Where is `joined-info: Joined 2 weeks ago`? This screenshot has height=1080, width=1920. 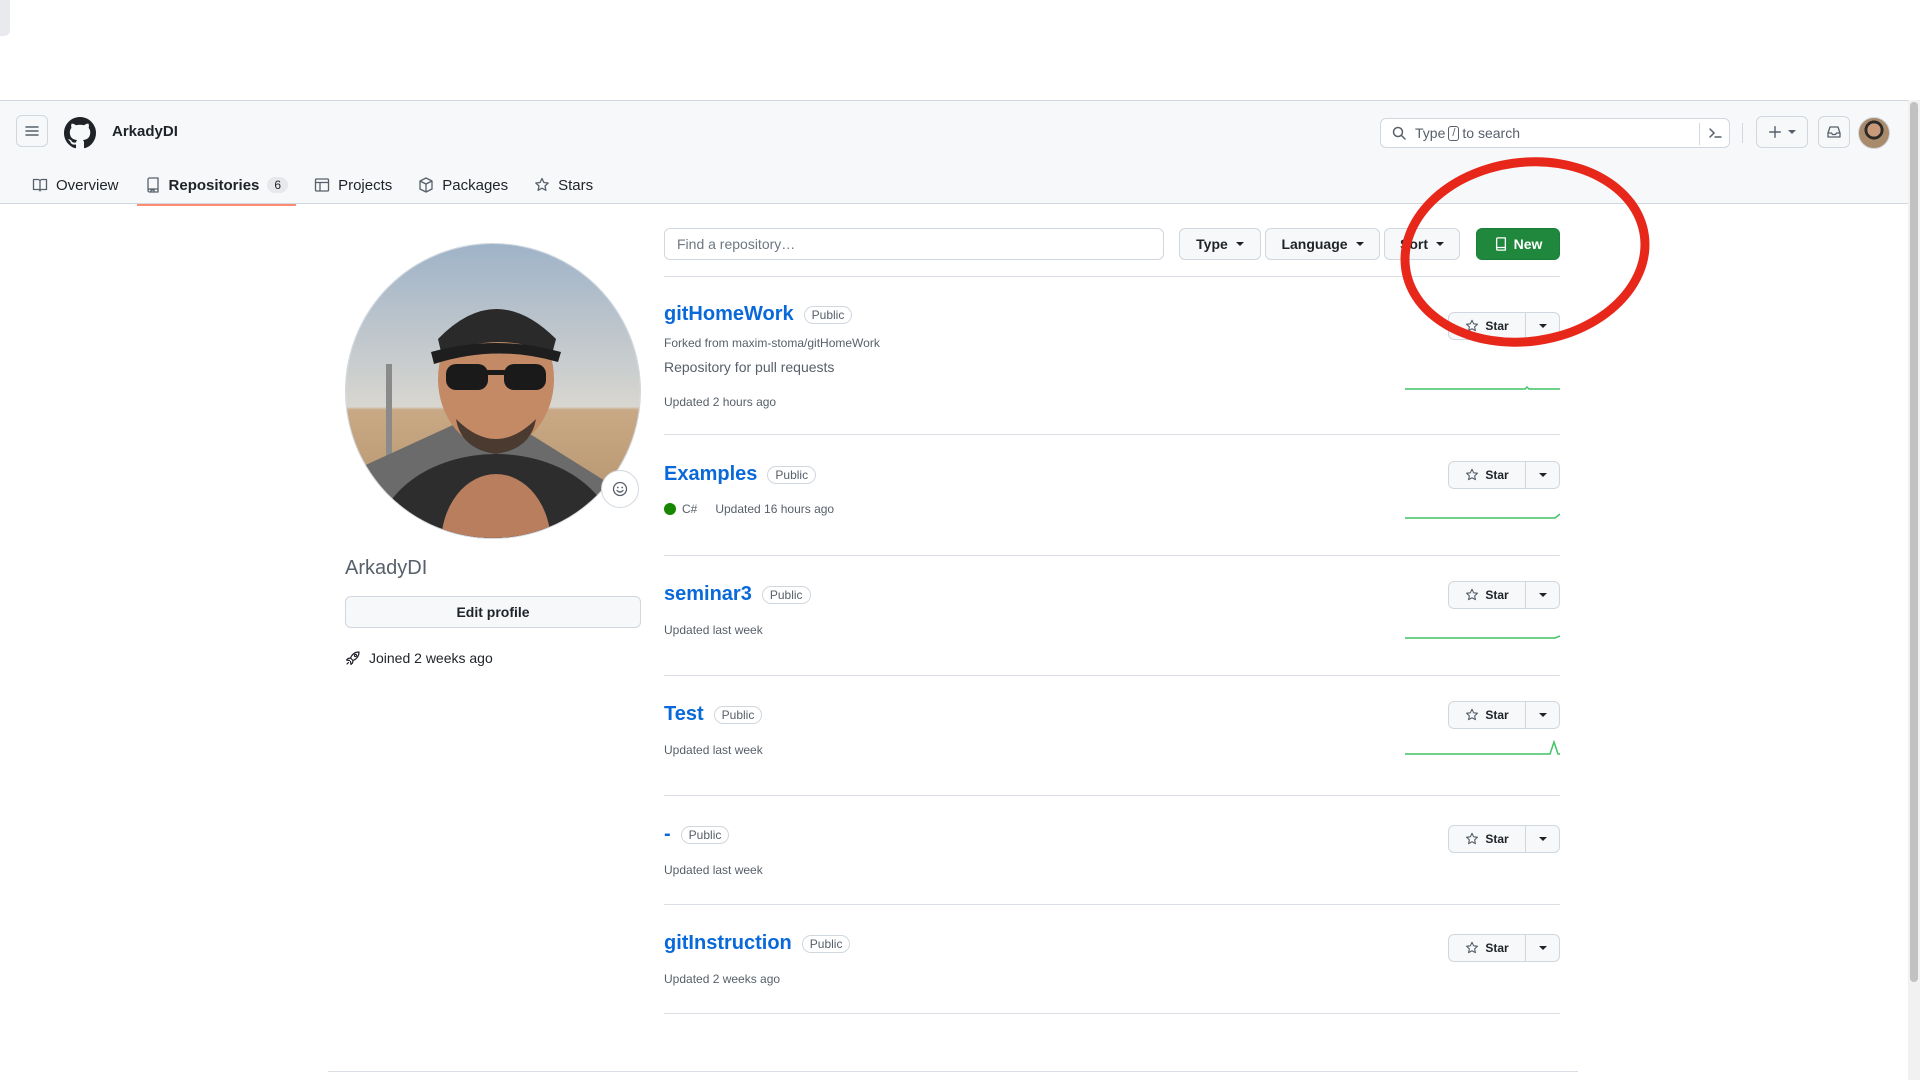
joined-info: Joined 2 weeks ago is located at coordinates (419, 658).